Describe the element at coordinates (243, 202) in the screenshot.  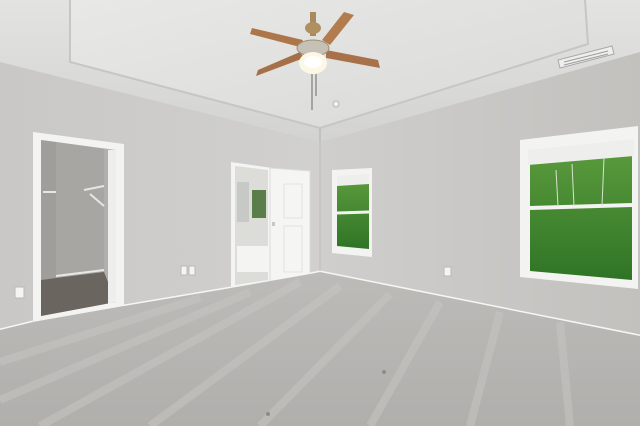
I see `bathroom-mirror` at that location.